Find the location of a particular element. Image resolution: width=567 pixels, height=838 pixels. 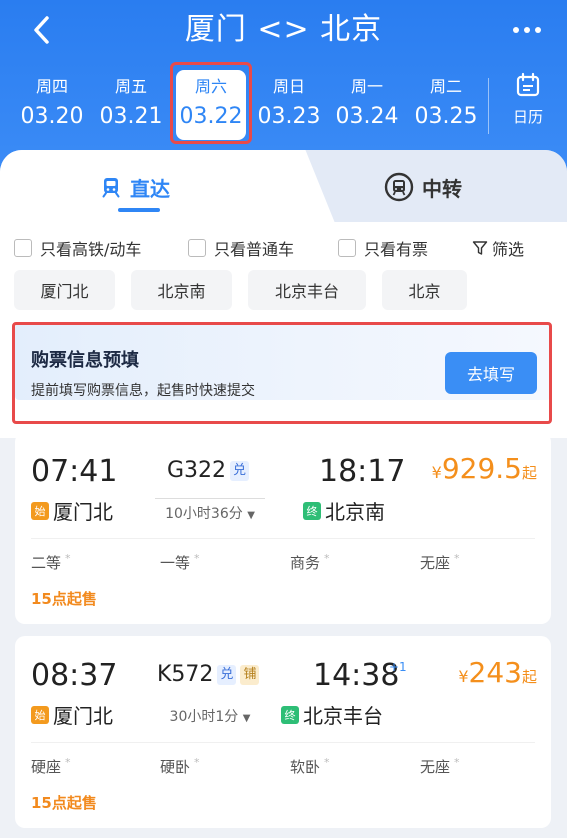

duration-text: 30小时1分 is located at coordinates (204, 717).